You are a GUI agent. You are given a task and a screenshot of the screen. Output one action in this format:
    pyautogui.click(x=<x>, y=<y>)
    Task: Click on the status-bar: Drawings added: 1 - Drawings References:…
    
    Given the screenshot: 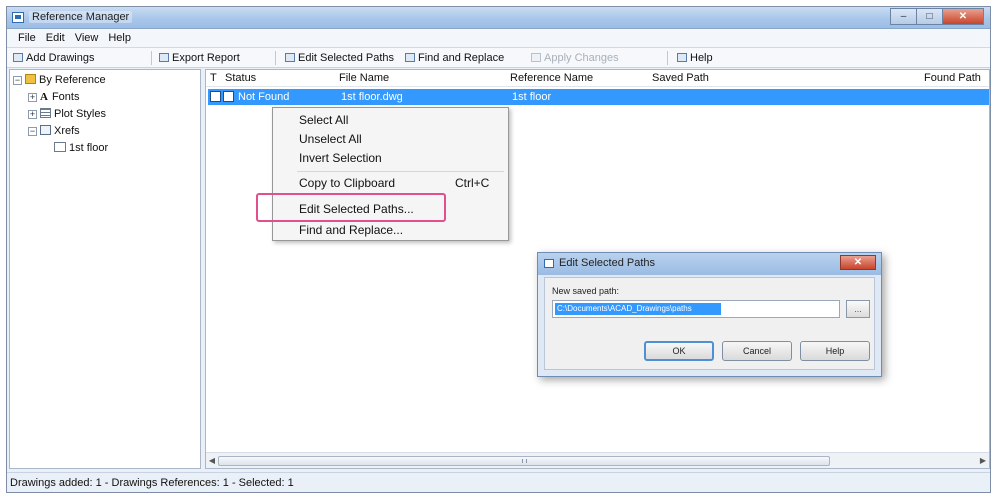 What is the action you would take?
    pyautogui.click(x=498, y=482)
    